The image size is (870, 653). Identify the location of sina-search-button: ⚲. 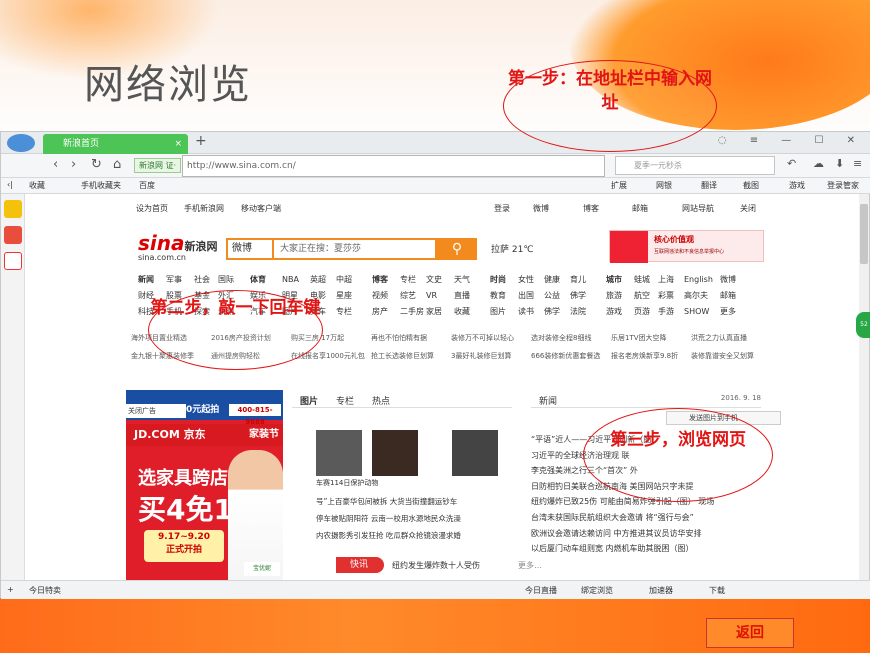
(457, 249).